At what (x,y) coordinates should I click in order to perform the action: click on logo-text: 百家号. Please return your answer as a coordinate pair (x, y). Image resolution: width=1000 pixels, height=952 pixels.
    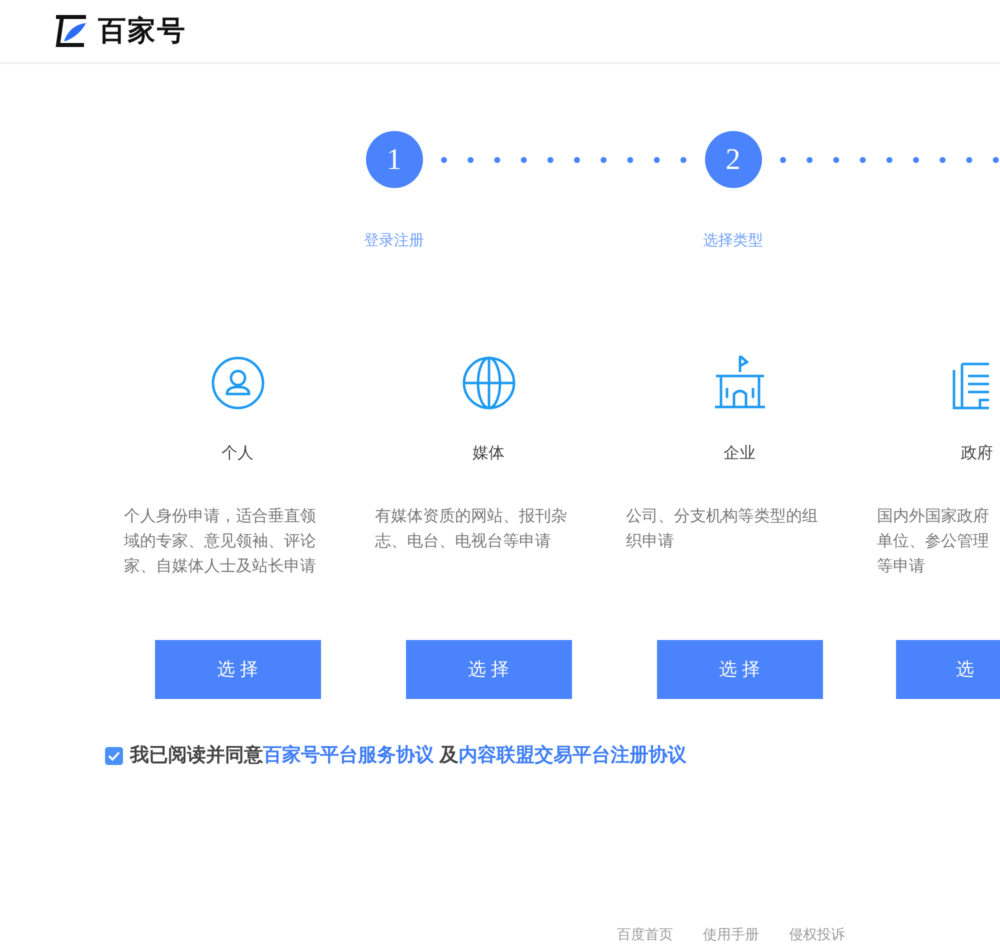
    Looking at the image, I should click on (142, 31).